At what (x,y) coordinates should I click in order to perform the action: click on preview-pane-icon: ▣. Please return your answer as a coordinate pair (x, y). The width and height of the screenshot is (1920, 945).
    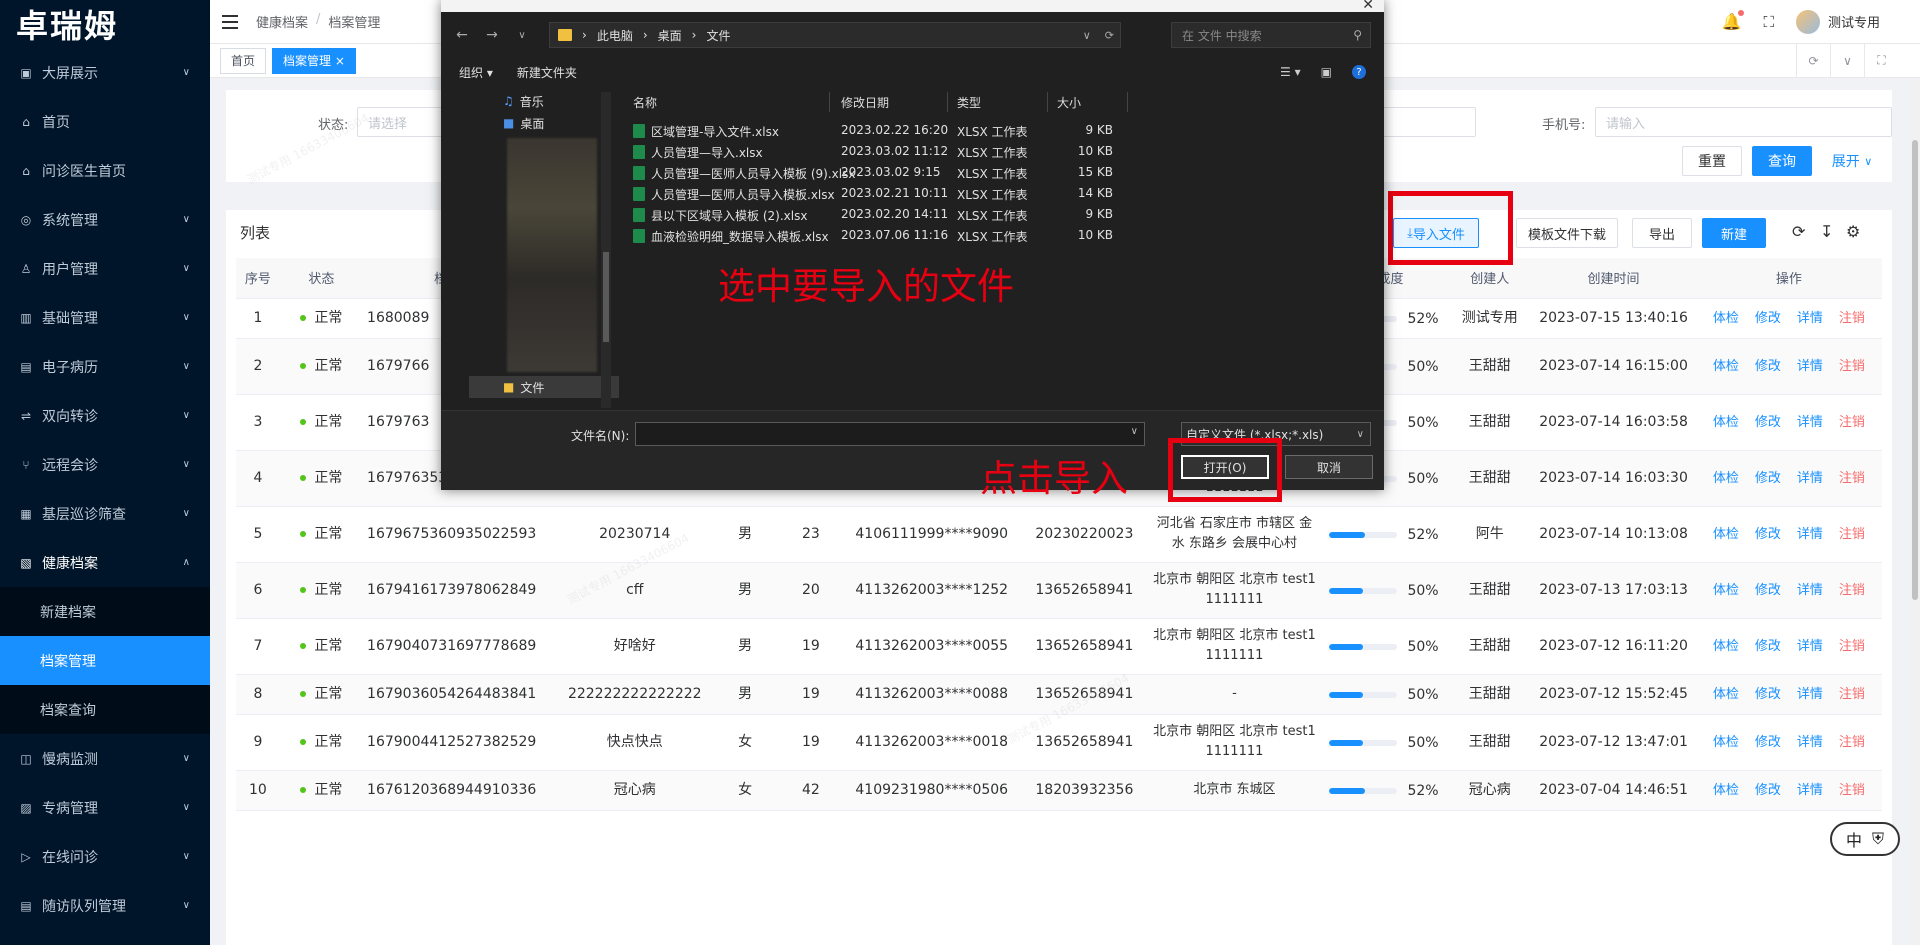
    Looking at the image, I should click on (1326, 72).